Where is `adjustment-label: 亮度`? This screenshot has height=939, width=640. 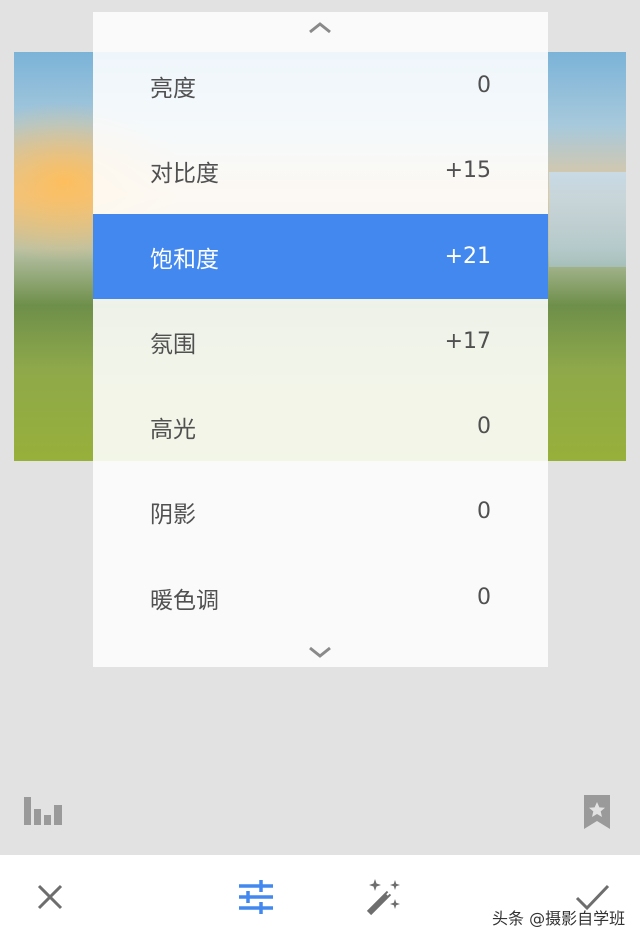 adjustment-label: 亮度 is located at coordinates (173, 88).